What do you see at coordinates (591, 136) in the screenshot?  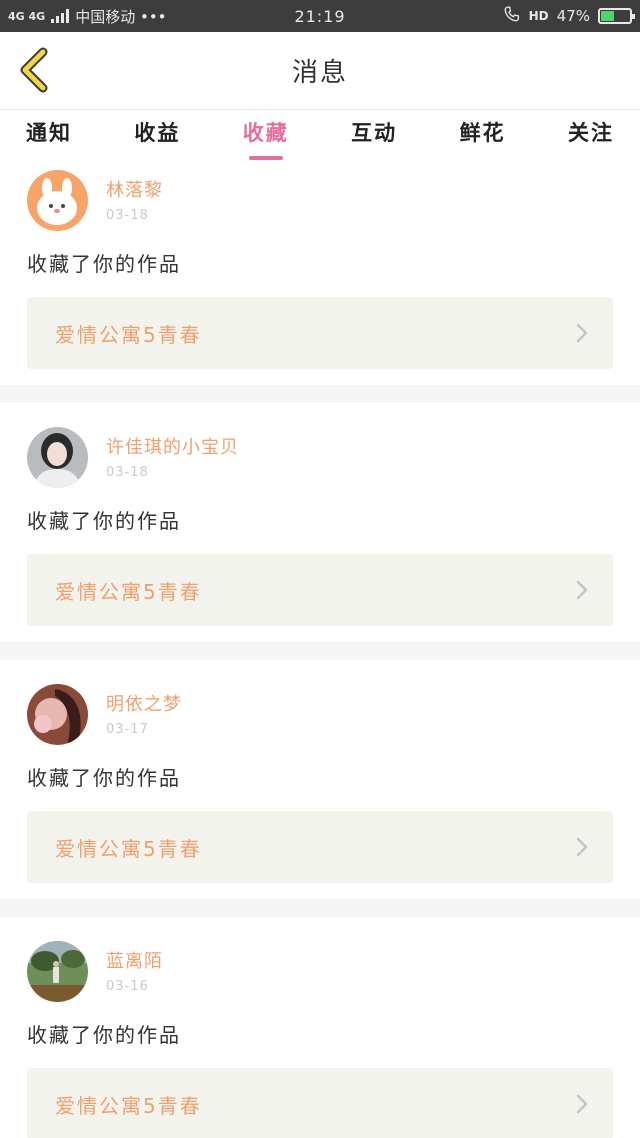 I see `tab-follow: 关注` at bounding box center [591, 136].